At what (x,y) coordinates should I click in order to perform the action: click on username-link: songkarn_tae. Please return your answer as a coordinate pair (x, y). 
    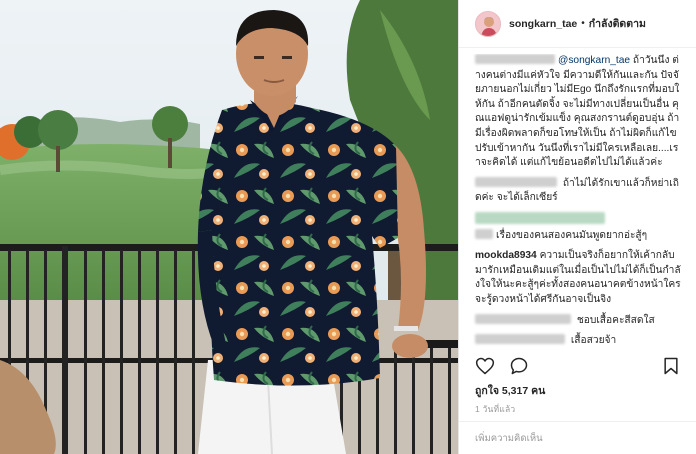
    Looking at the image, I should click on (543, 24).